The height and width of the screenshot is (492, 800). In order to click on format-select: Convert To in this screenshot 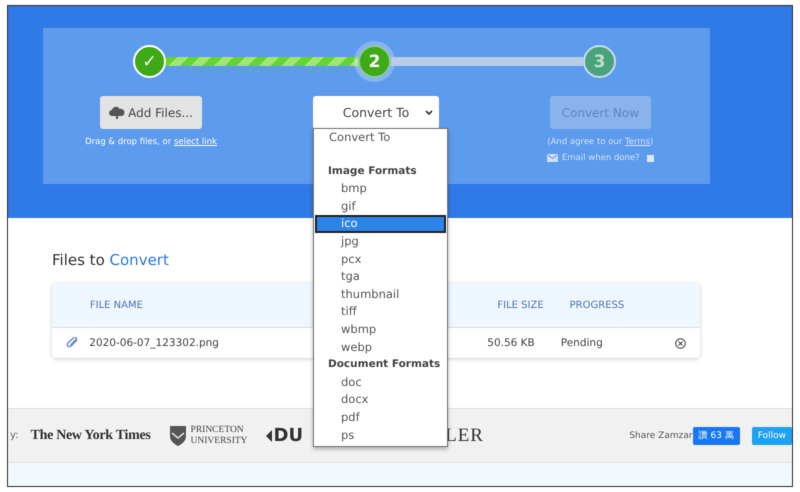, I will do `click(376, 112)`.